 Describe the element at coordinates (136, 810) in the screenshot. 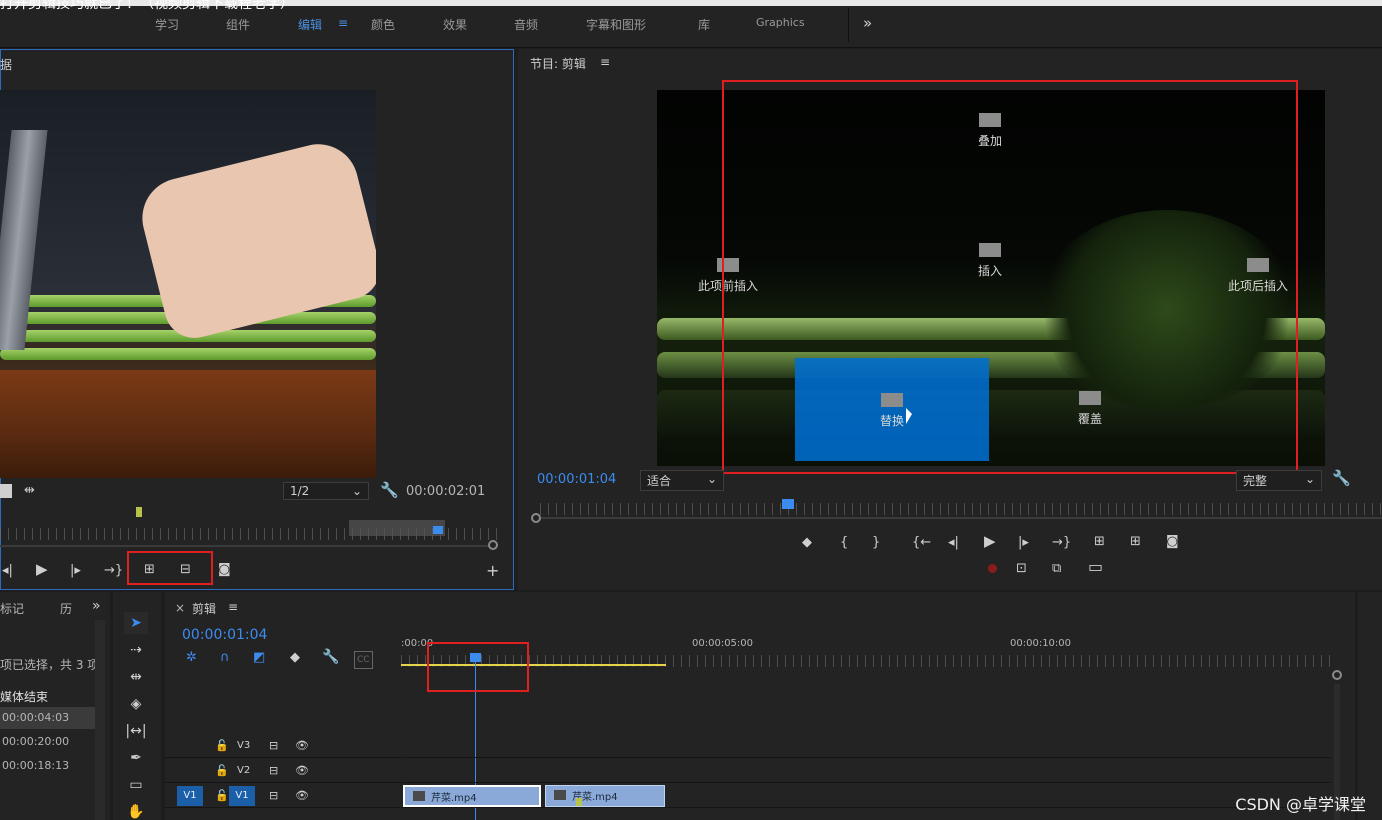

I see `hand-tool-icon: ✋` at that location.